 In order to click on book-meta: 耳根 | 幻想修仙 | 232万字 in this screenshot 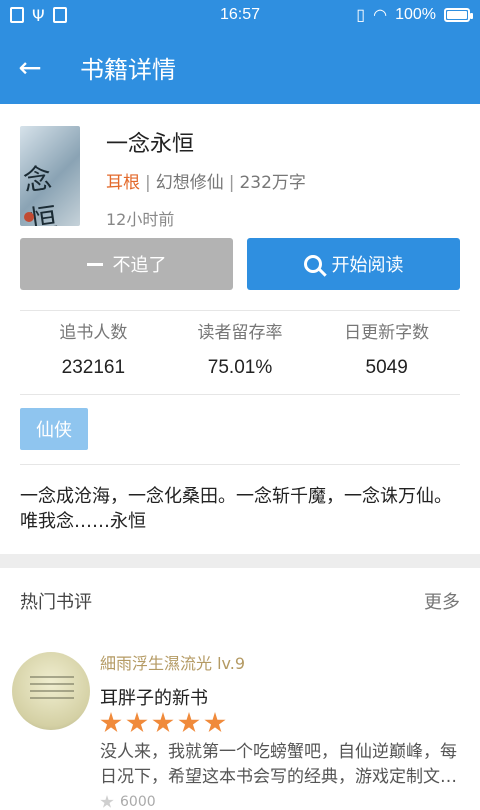, I will do `click(206, 180)`.